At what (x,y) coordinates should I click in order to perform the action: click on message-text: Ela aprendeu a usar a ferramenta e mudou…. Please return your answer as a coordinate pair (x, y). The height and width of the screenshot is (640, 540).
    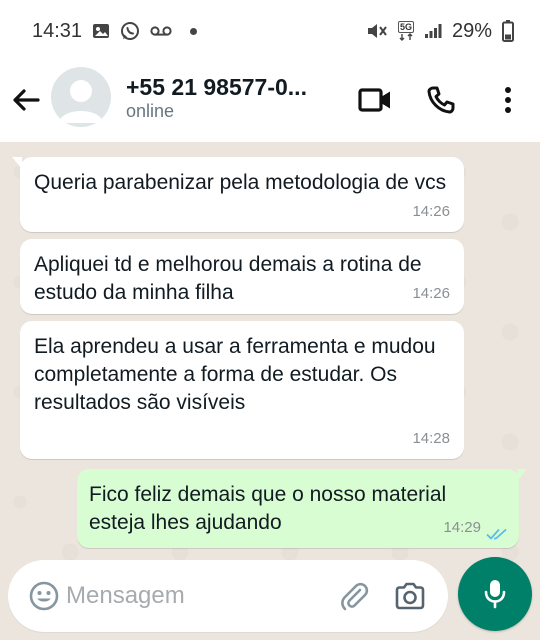
    Looking at the image, I should click on (235, 374).